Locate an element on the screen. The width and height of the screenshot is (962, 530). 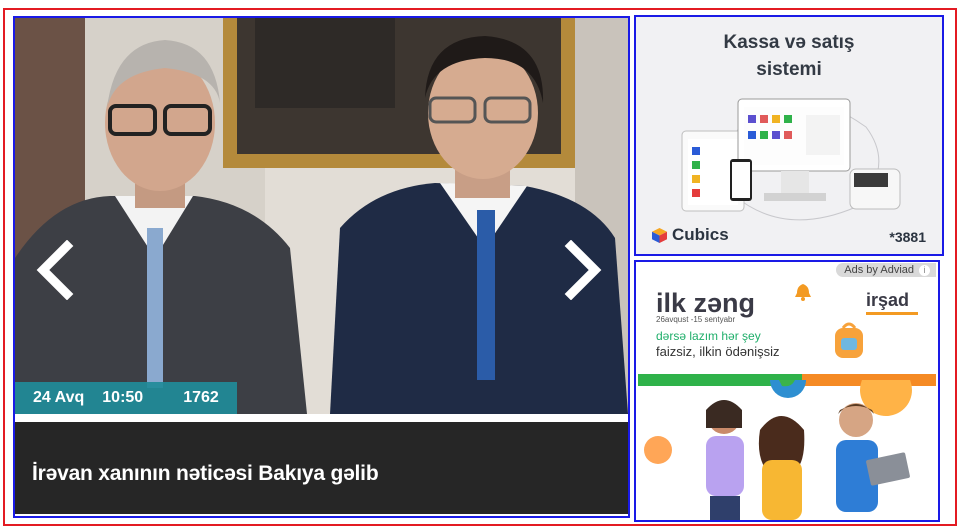
pos-devices-illustration is located at coordinates (791, 159).